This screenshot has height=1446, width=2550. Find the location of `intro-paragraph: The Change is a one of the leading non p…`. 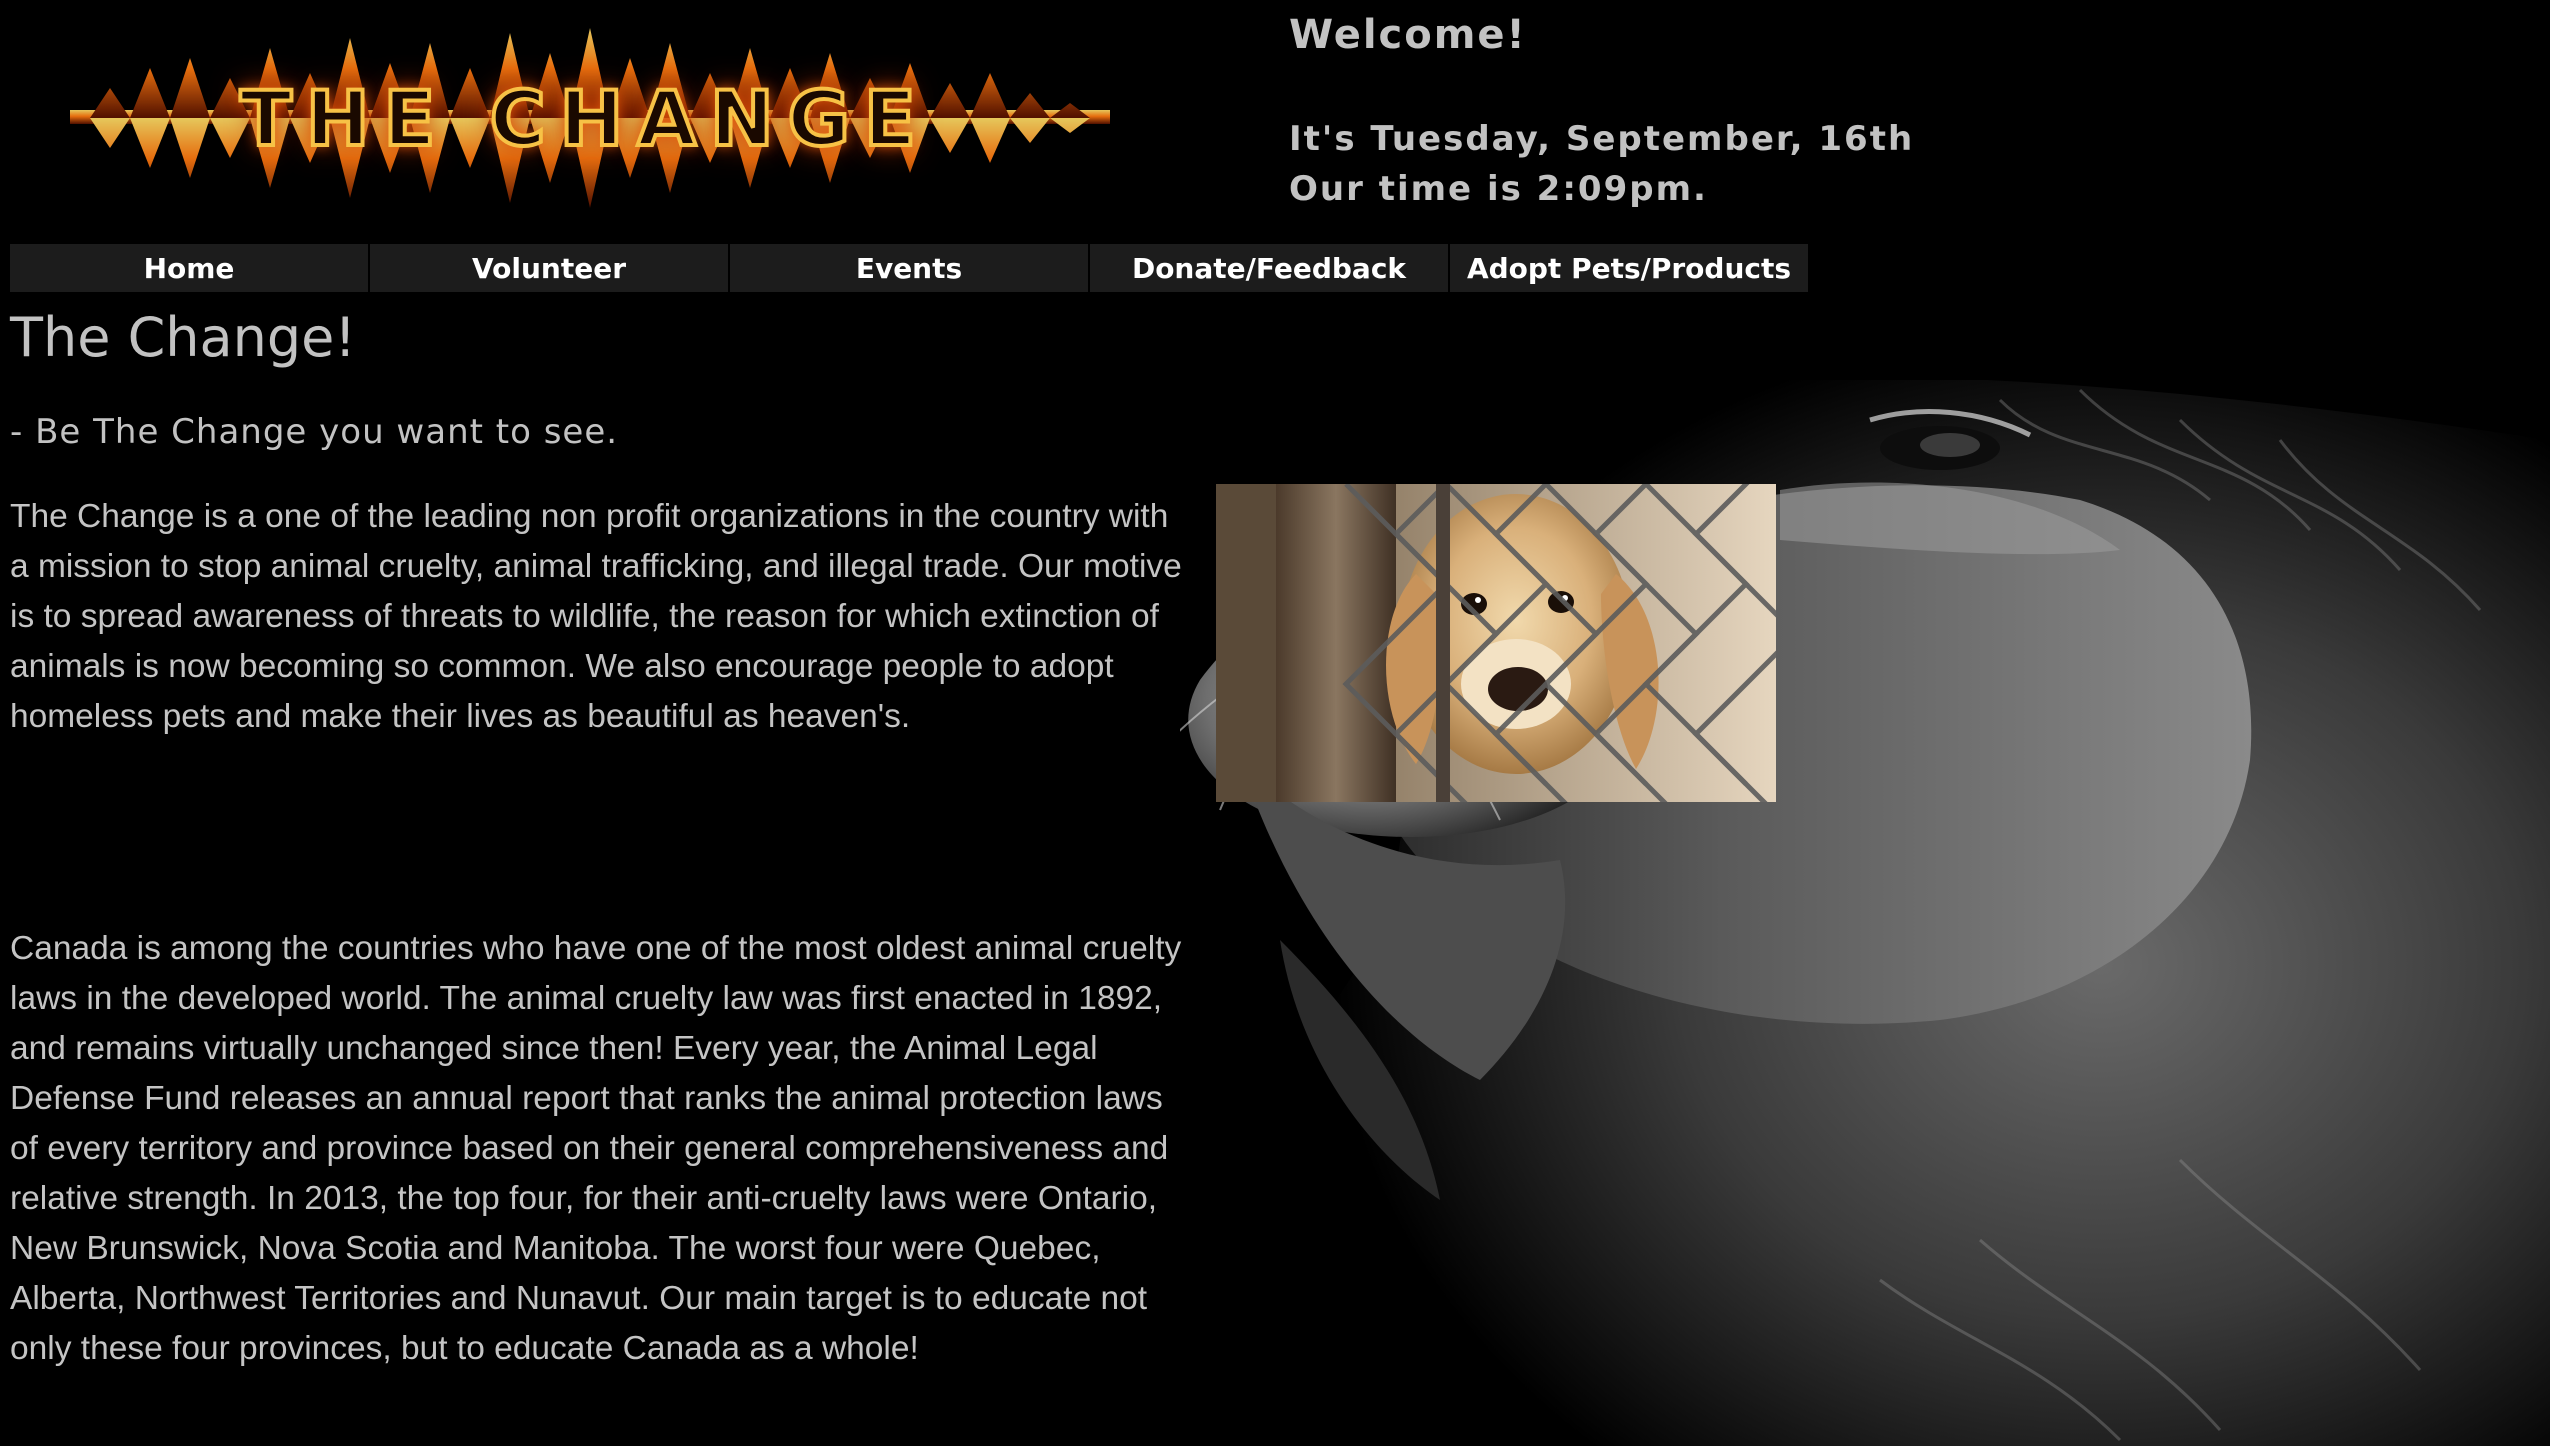

intro-paragraph: The Change is a one of the leading non p… is located at coordinates (596, 616).